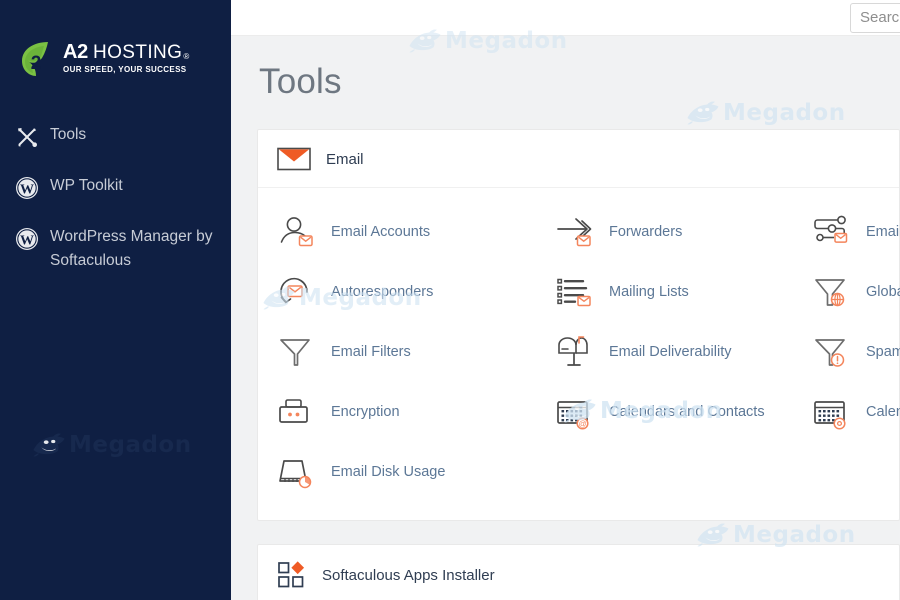 Image resolution: width=900 pixels, height=600 pixels. Describe the element at coordinates (883, 292) in the screenshot. I see `tool-label: Global Email Filters` at that location.